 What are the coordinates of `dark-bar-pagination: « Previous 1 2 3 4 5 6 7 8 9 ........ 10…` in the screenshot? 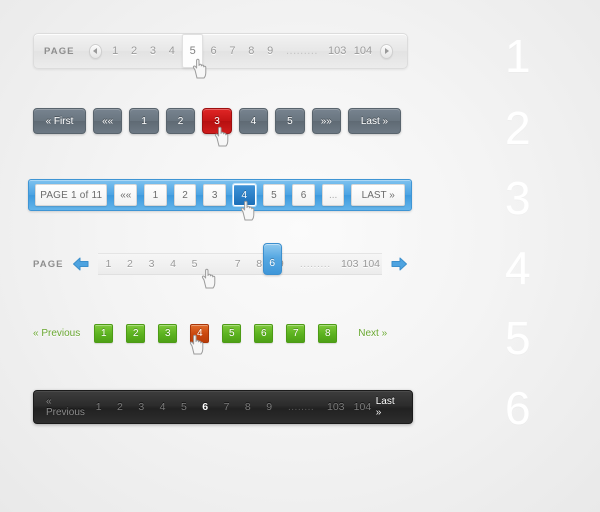 It's located at (223, 407).